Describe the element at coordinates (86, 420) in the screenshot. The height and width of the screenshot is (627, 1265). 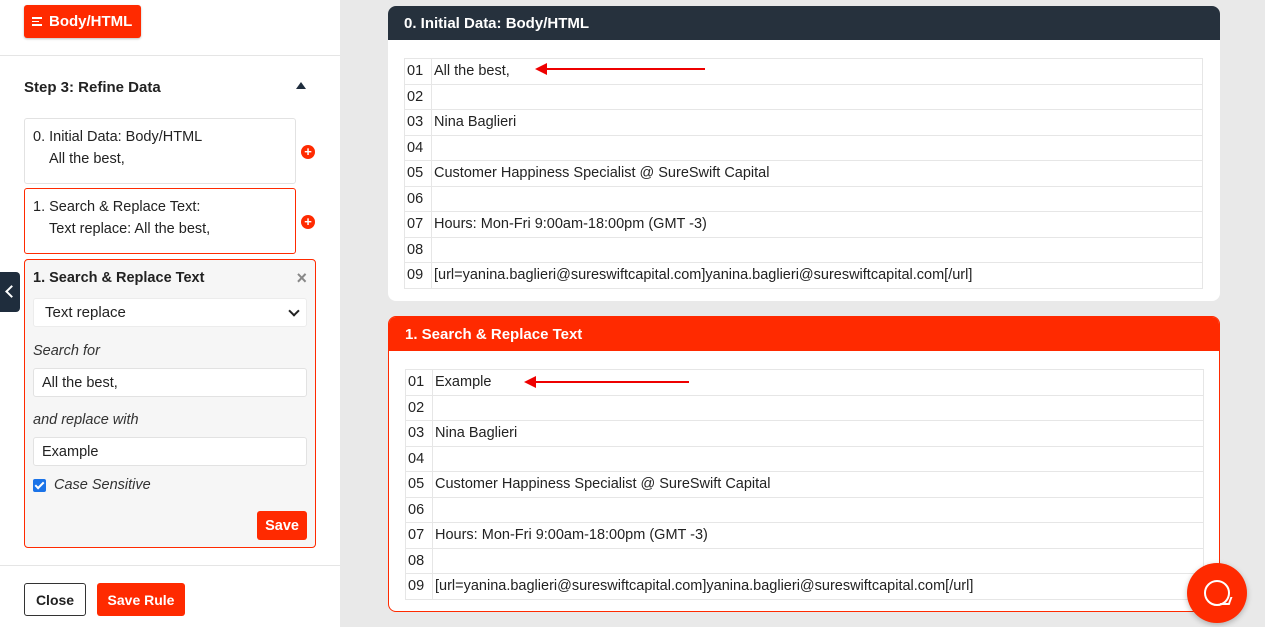
I see `replace-with-label: and replace with` at that location.